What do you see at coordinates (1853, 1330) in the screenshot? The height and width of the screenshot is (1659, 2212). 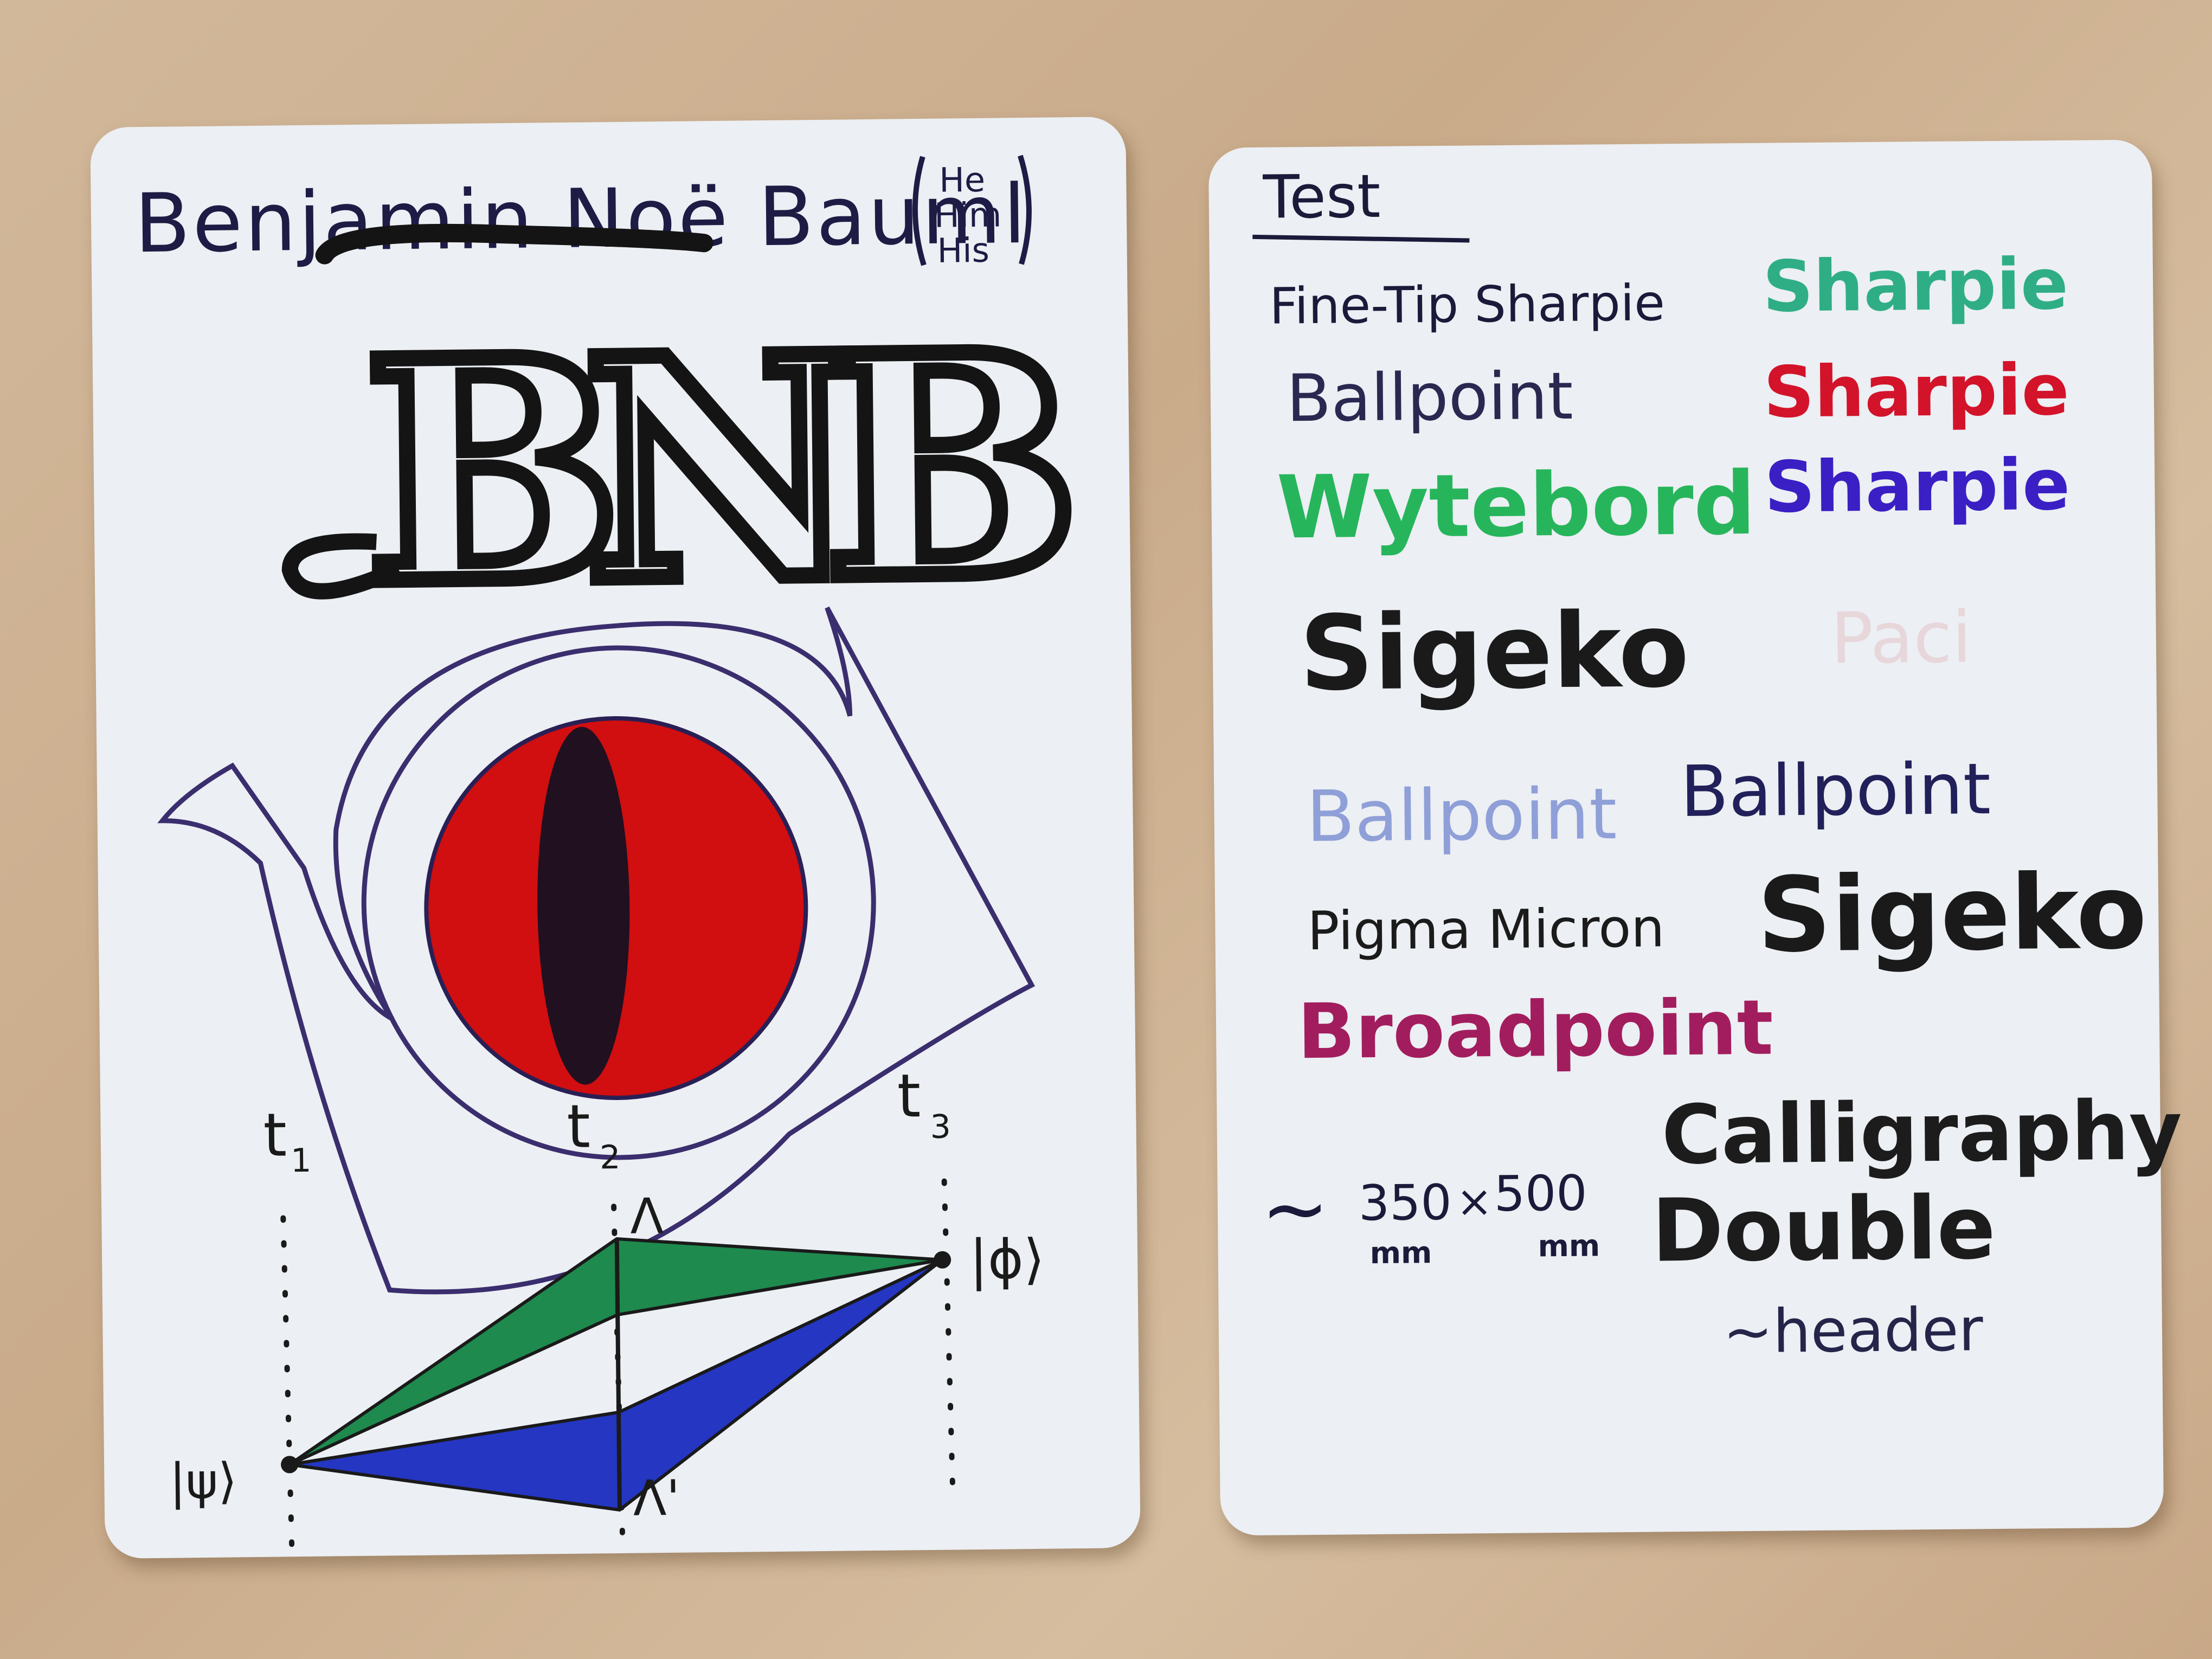 I see `sample-header: ~header` at bounding box center [1853, 1330].